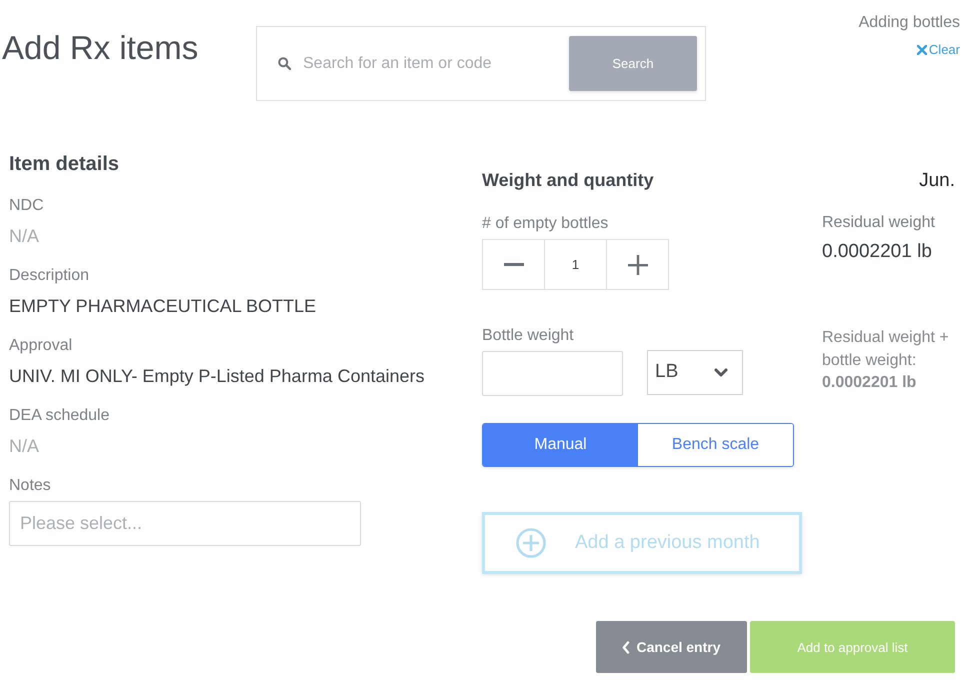  Describe the element at coordinates (59, 416) in the screenshot. I see `field-label: DEA schedule` at that location.